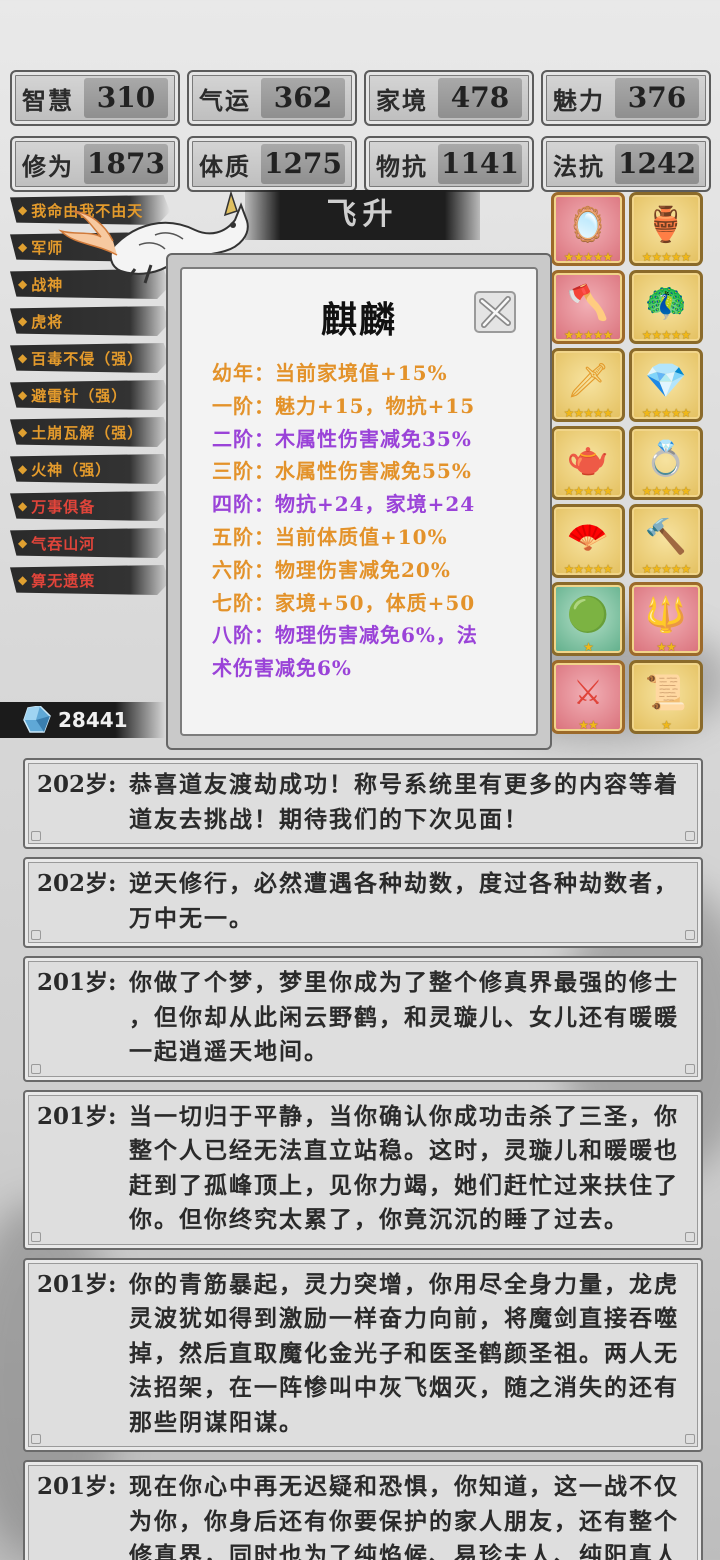 The height and width of the screenshot is (1560, 720). Describe the element at coordinates (579, 166) in the screenshot. I see `stat-label: 法抗` at that location.